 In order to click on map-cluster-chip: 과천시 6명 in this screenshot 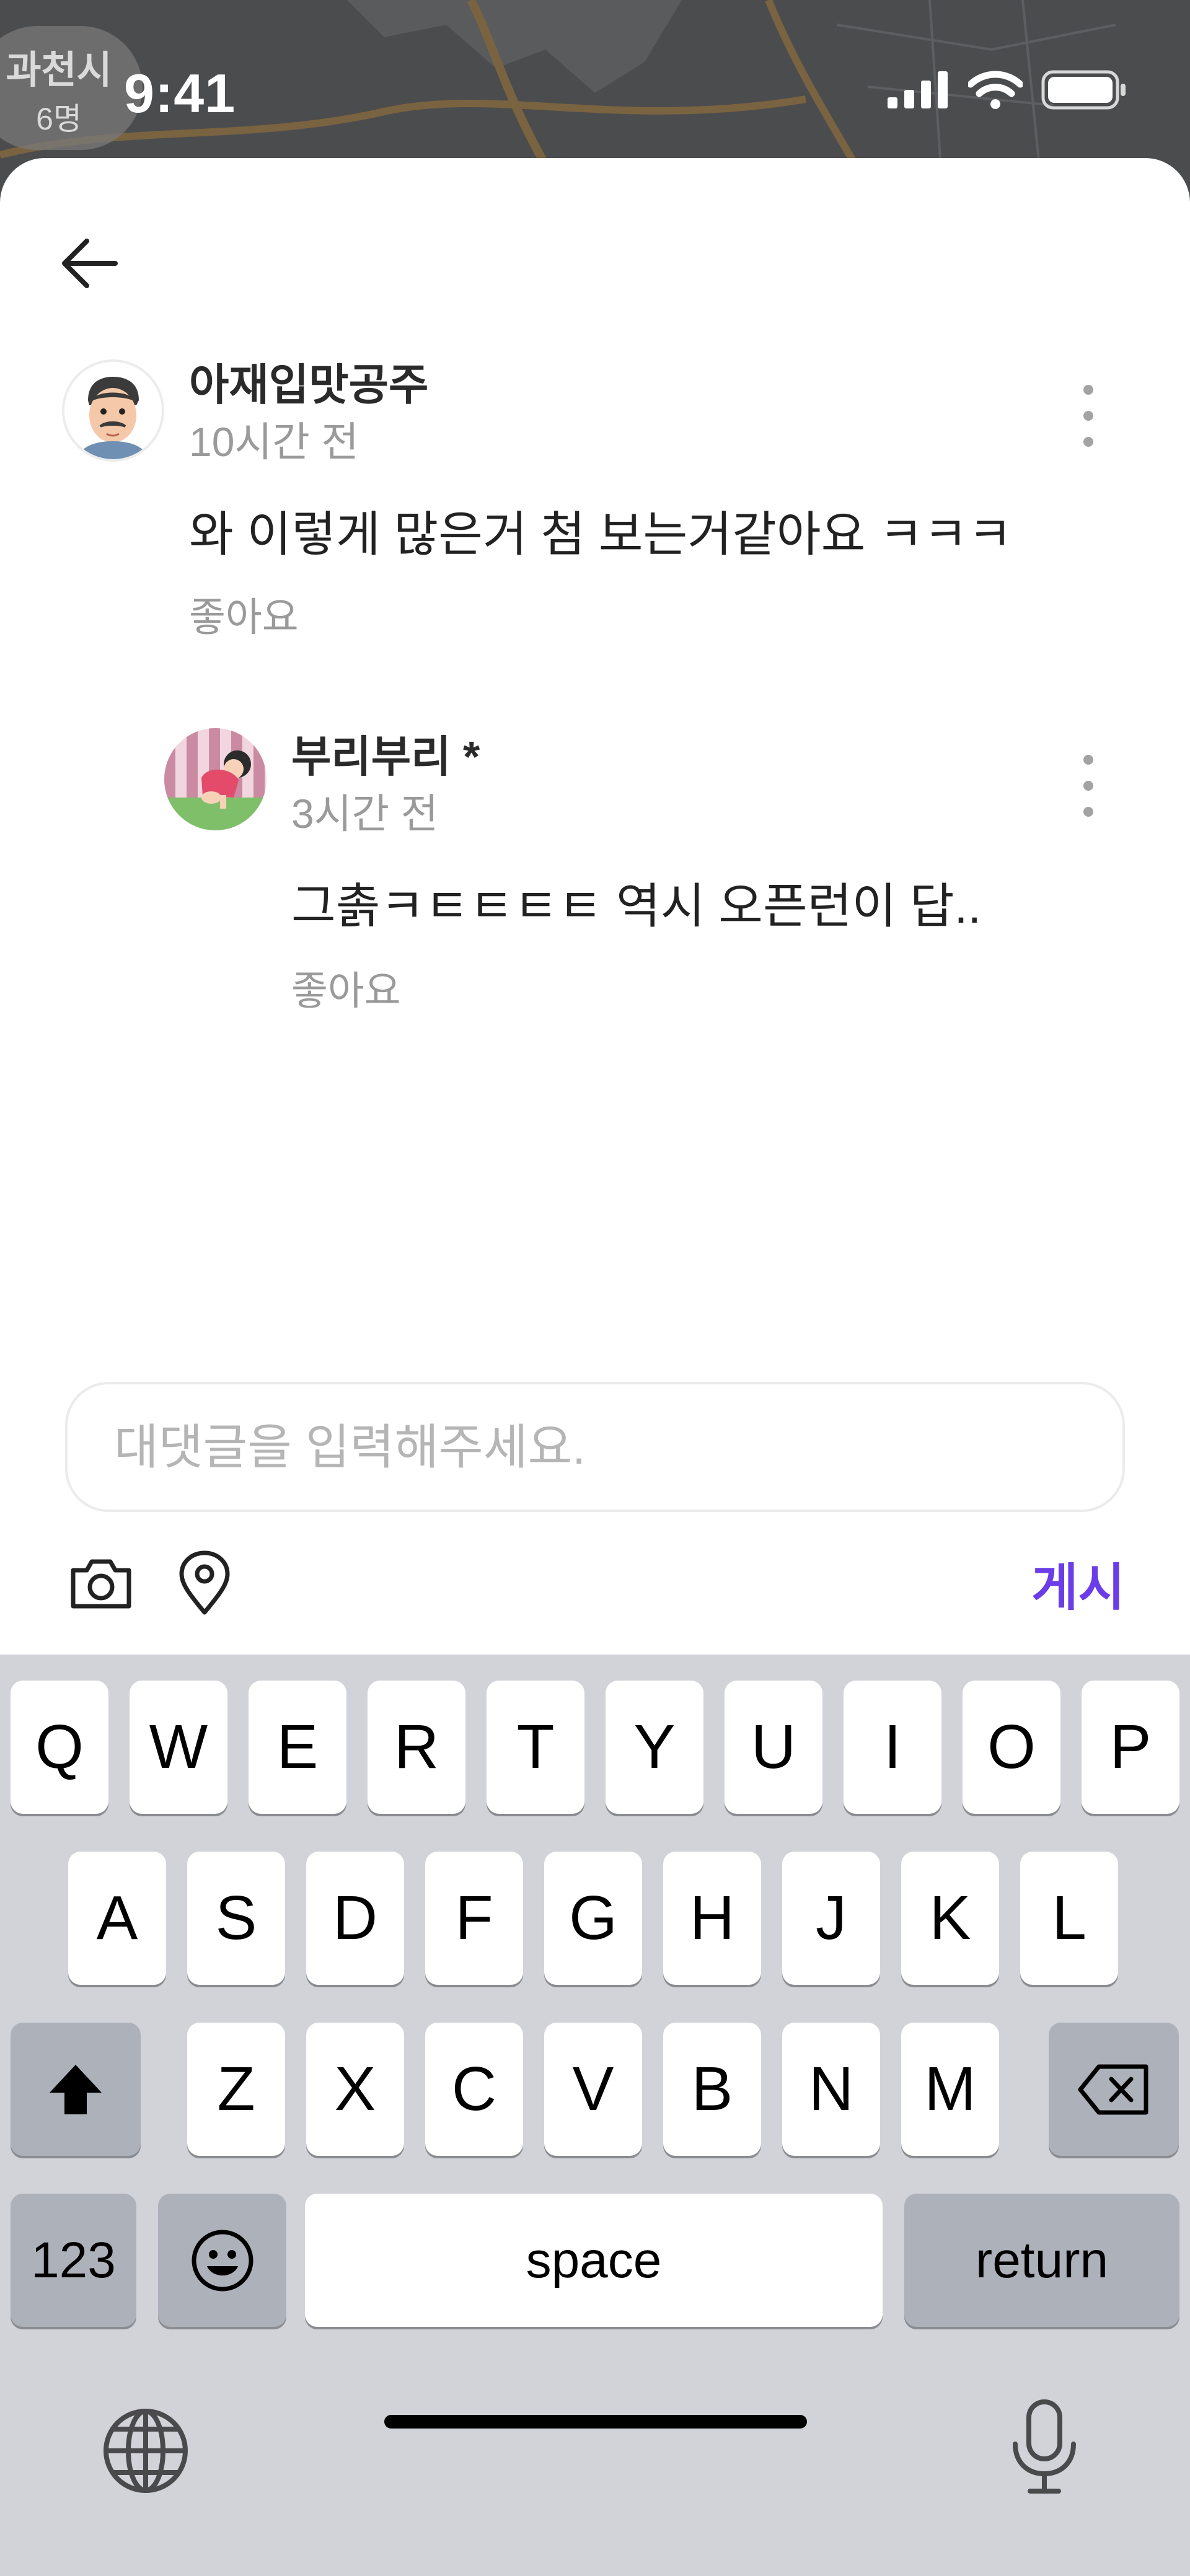, I will do `click(71, 88)`.